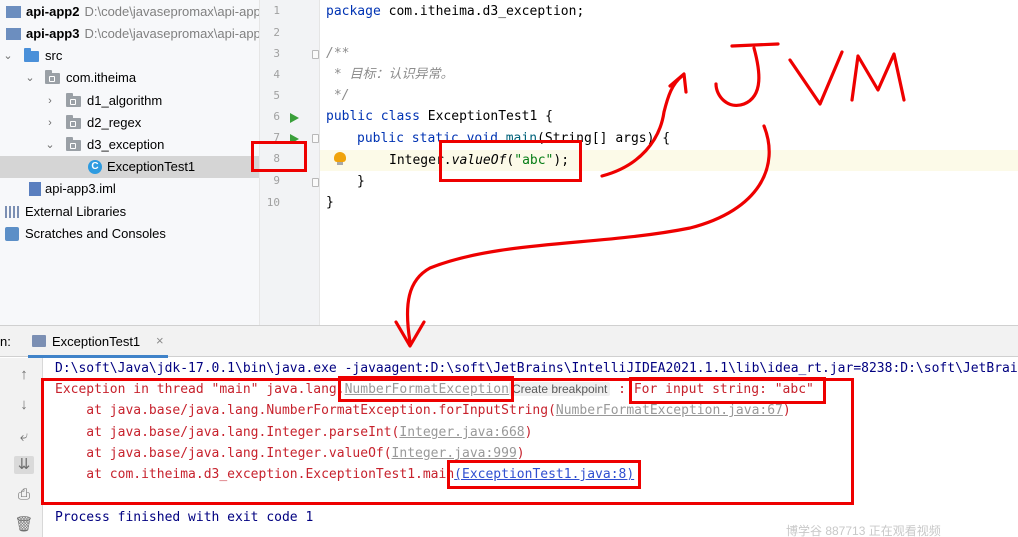  Describe the element at coordinates (53, 33) in the screenshot. I see `tree-item-label: api-app3` at that location.